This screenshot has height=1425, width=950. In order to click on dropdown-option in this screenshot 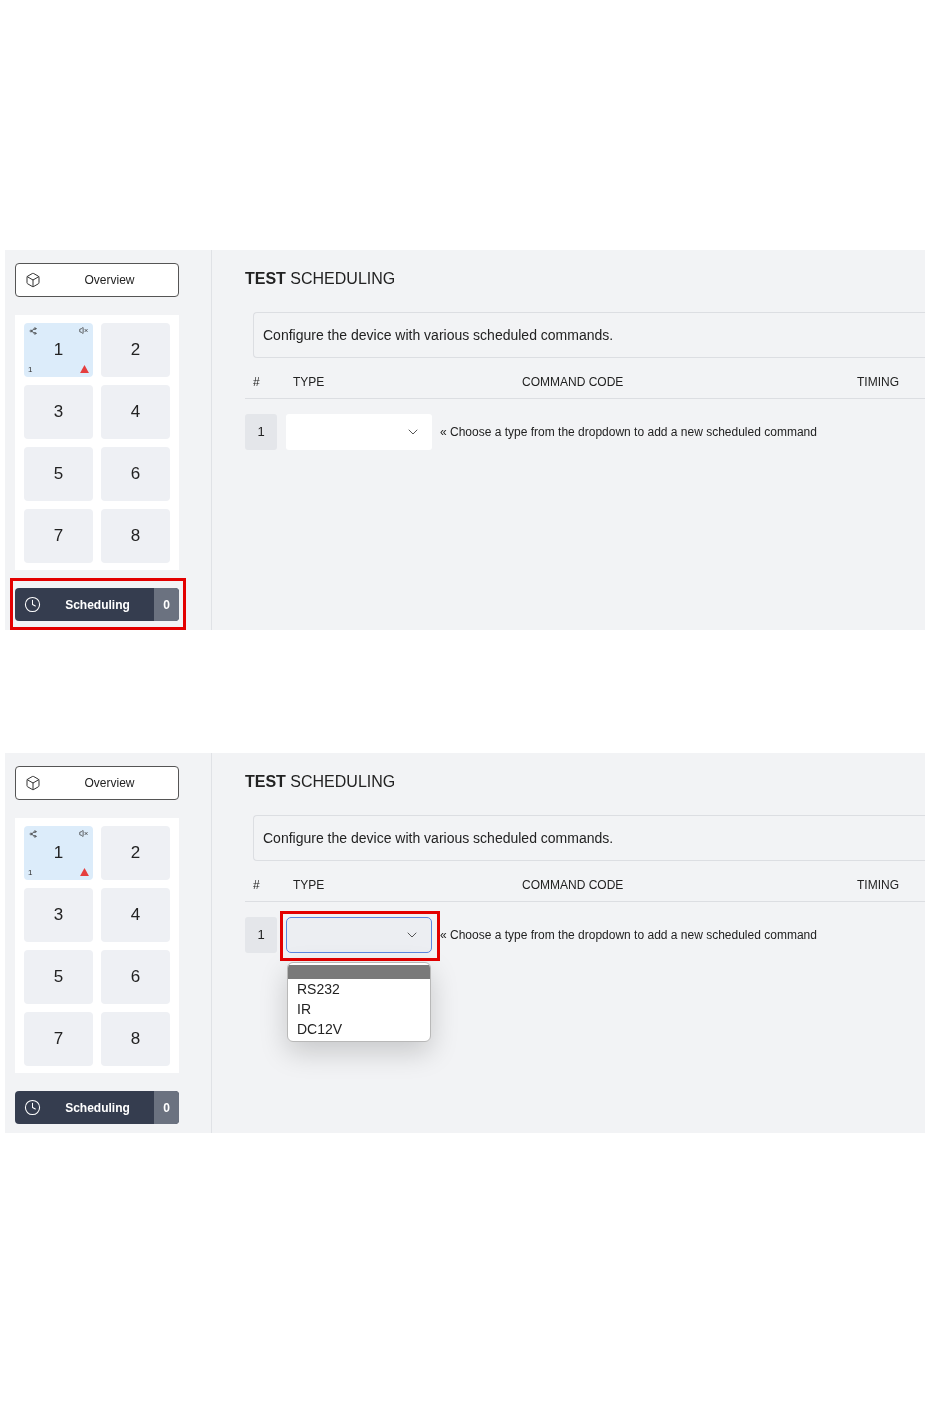, I will do `click(359, 972)`.